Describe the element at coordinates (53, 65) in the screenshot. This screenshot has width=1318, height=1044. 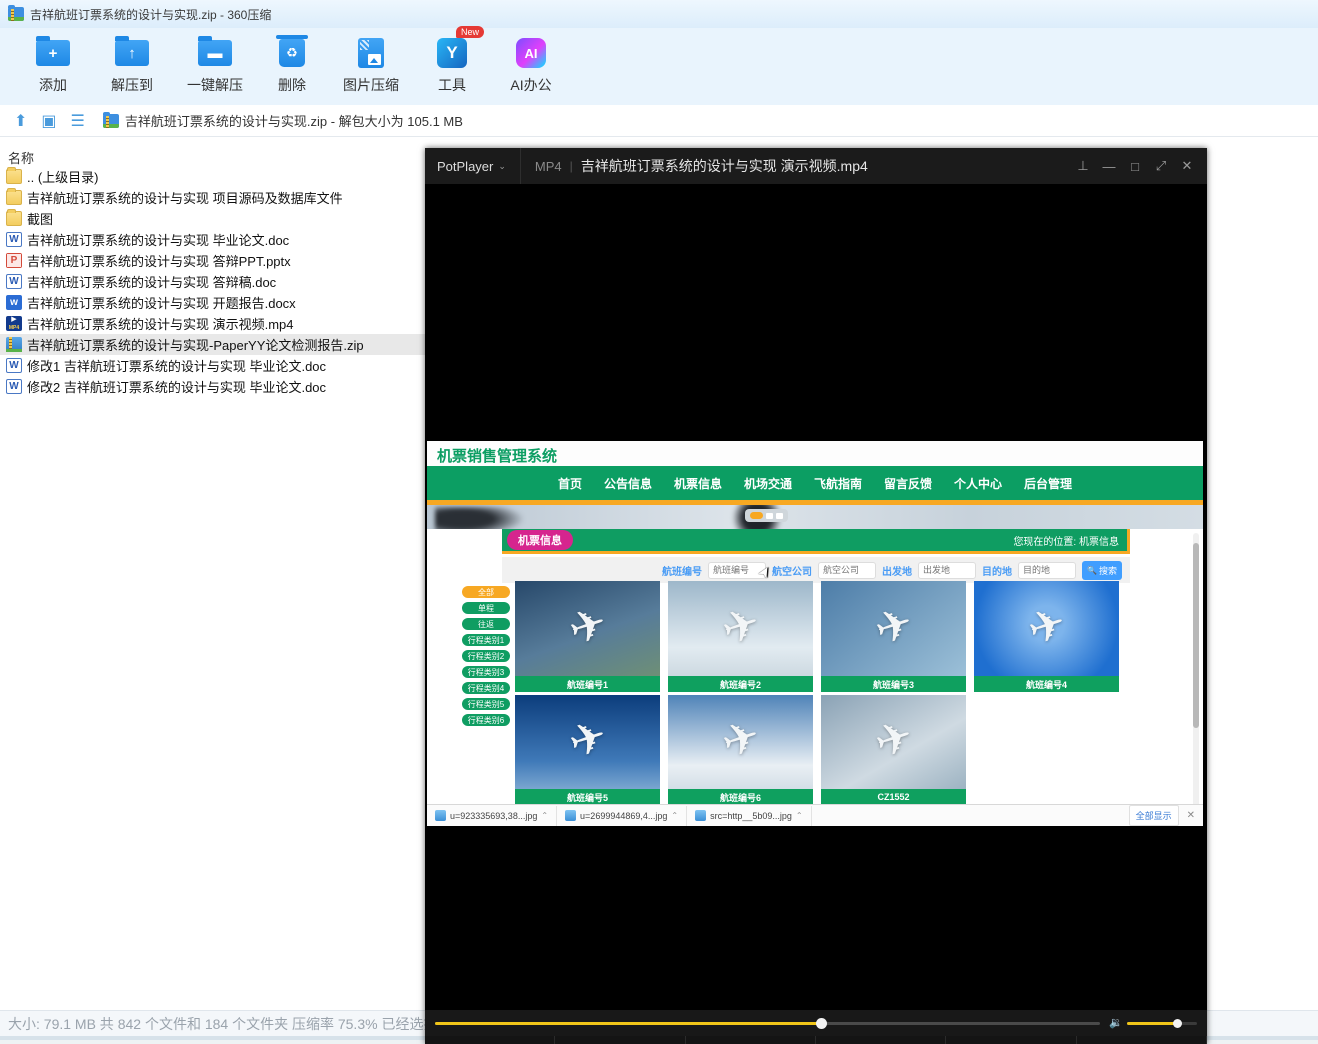
I see `add-button: + 添加` at that location.